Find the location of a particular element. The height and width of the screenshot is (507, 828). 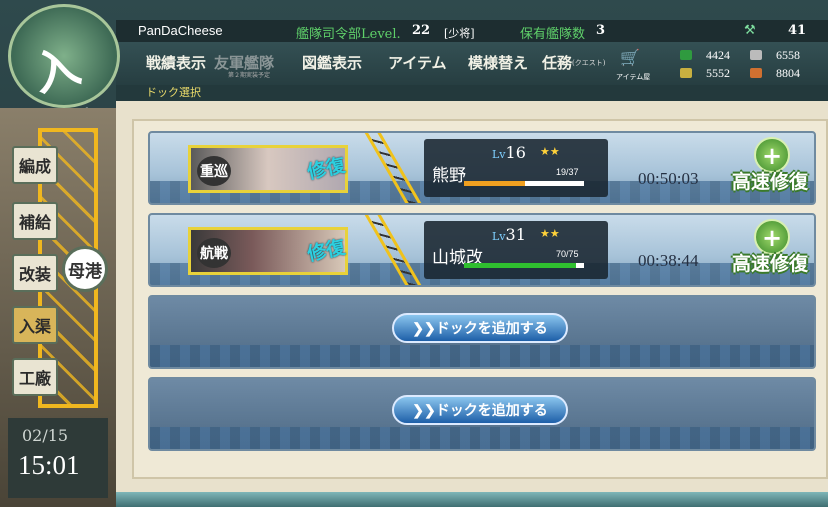

dock-slot-1: 重巡 修復 Lv16 ★★ 熊野 19/37 00:50:03 + 高速修復 is located at coordinates (482, 168).